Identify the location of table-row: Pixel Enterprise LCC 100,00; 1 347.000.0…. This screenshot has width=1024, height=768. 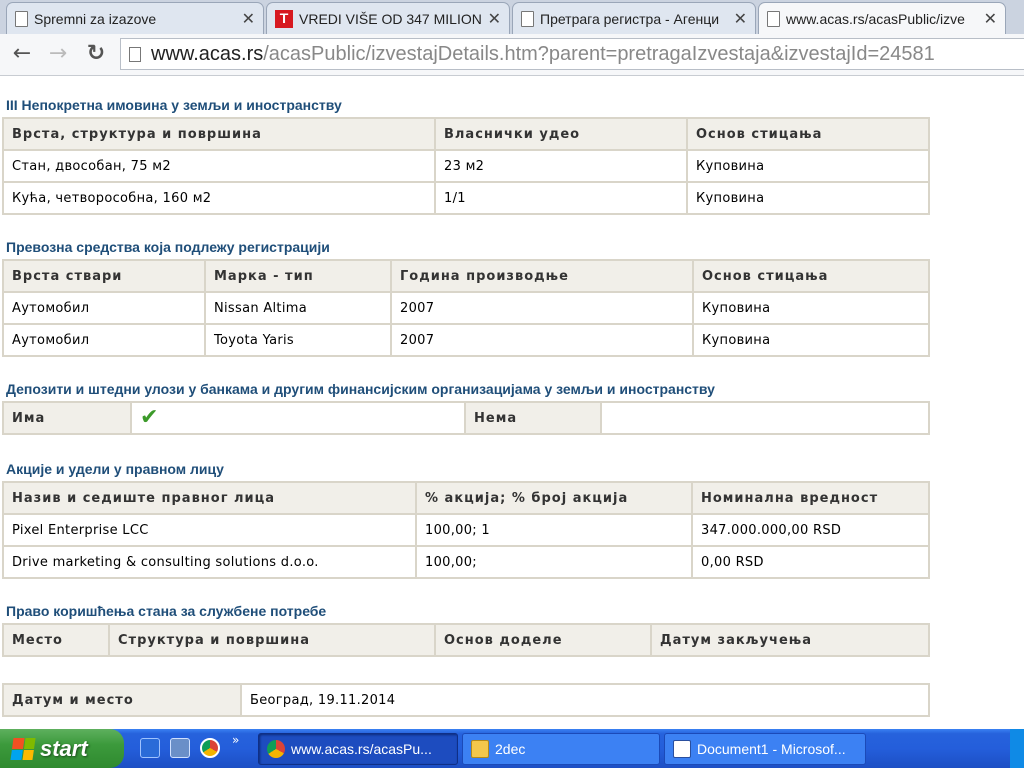
(466, 530).